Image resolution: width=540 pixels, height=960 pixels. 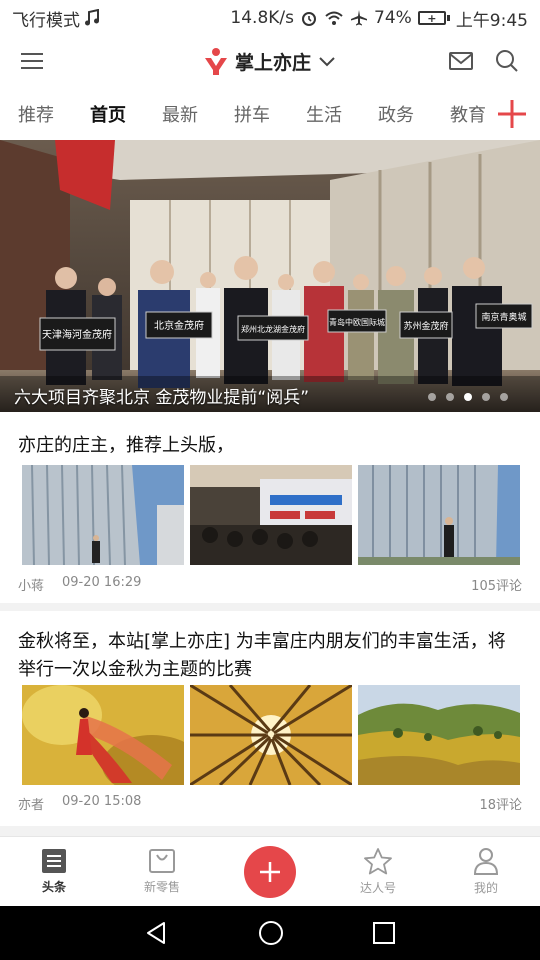 I want to click on carousel-dot-active, so click(x=468, y=397).